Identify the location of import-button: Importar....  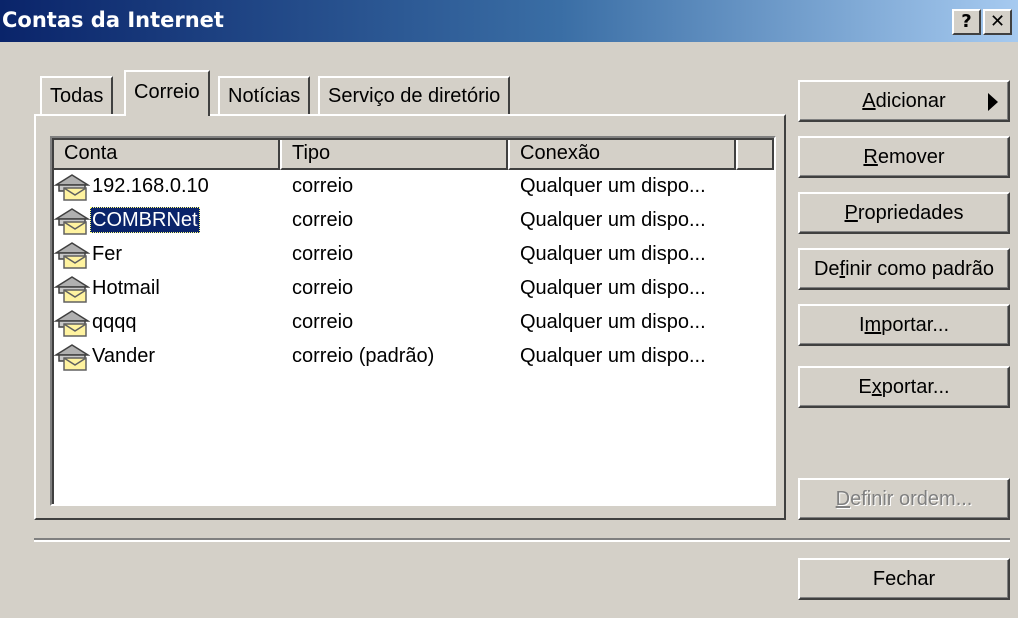
(904, 325).